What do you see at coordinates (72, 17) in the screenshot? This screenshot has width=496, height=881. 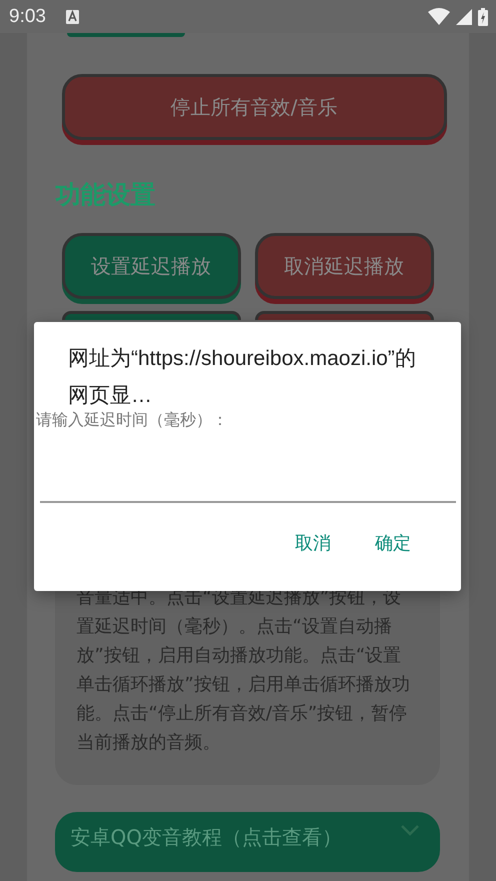 I see `keyboard-notification-icon` at bounding box center [72, 17].